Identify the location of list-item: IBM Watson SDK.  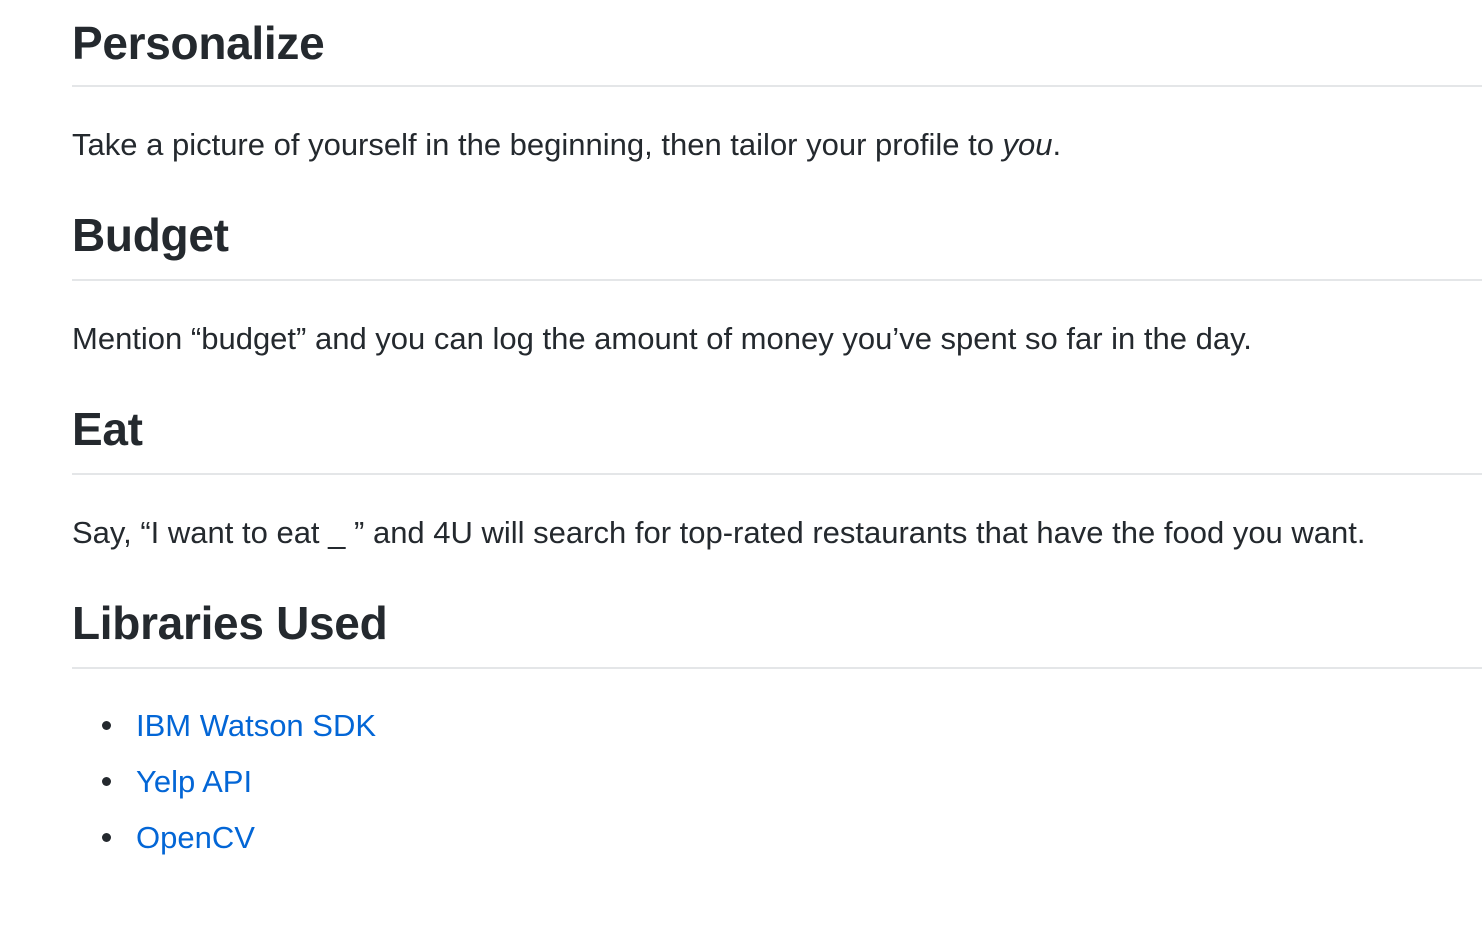
(777, 737).